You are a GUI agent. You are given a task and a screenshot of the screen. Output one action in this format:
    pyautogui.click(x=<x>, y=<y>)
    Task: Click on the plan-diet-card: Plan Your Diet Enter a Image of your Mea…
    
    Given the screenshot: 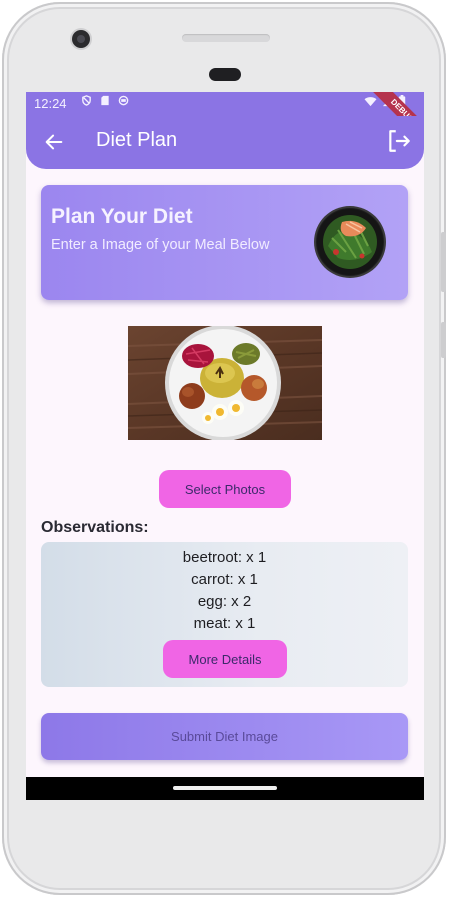 What is the action you would take?
    pyautogui.click(x=224, y=242)
    